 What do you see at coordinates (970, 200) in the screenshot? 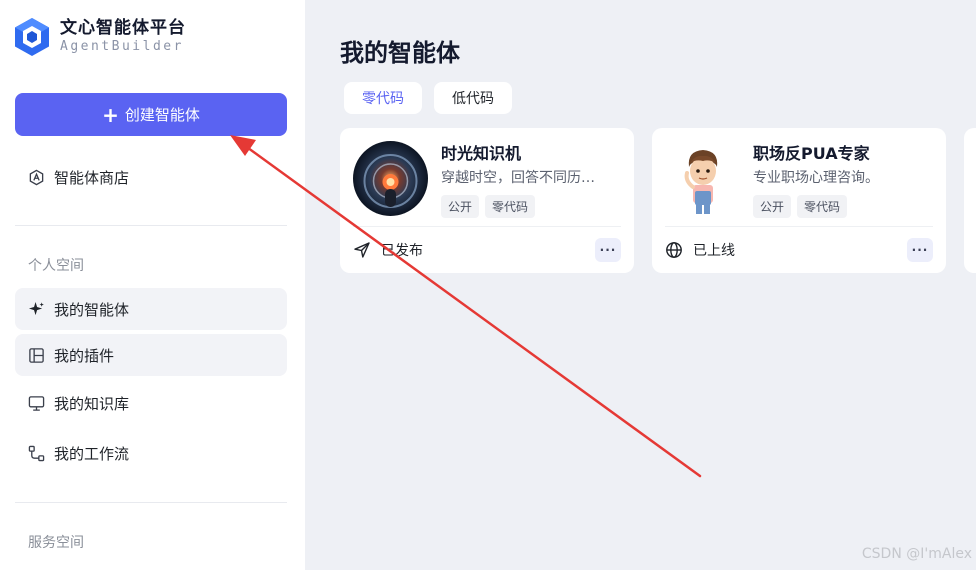
I see `agent-card-partial` at bounding box center [970, 200].